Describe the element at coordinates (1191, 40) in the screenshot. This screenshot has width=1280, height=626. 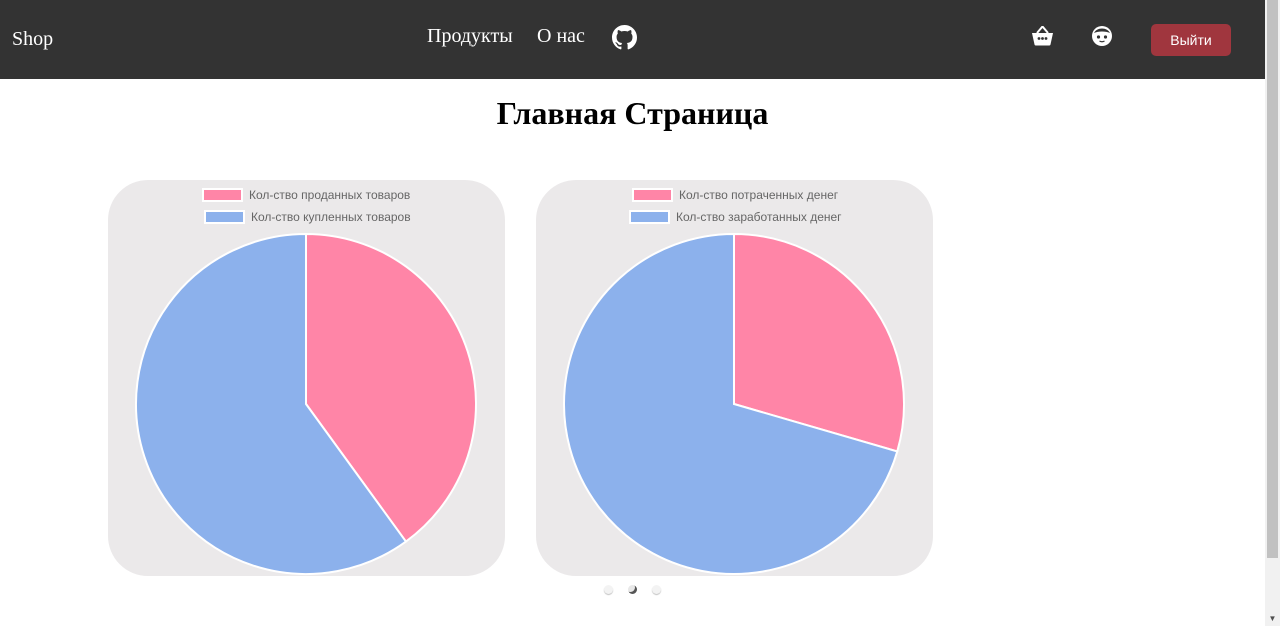
I see `logout-button: Выйти` at that location.